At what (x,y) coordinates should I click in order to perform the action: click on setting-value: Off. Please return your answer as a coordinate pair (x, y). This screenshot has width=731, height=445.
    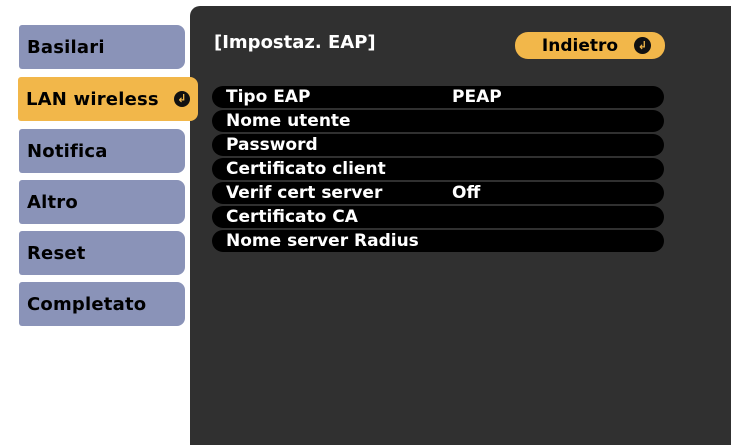
    Looking at the image, I should click on (466, 193).